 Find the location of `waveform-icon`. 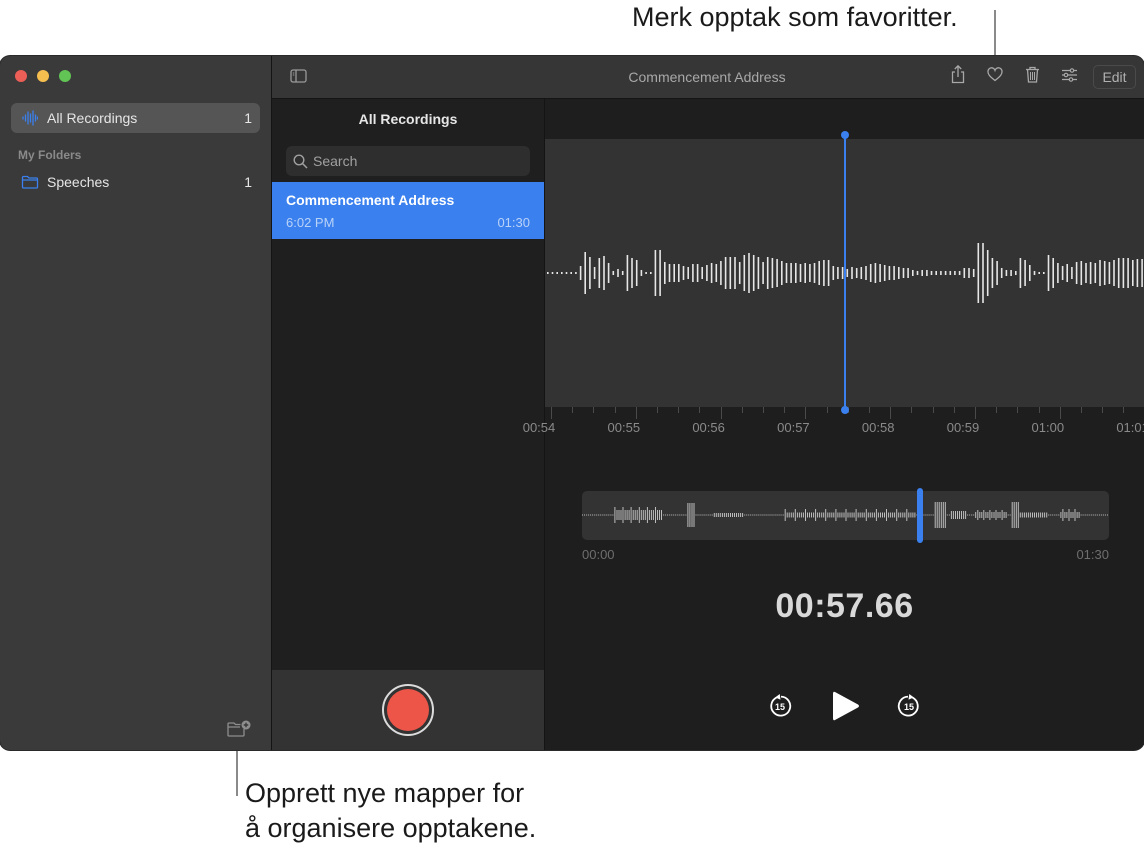

waveform-icon is located at coordinates (30, 118).